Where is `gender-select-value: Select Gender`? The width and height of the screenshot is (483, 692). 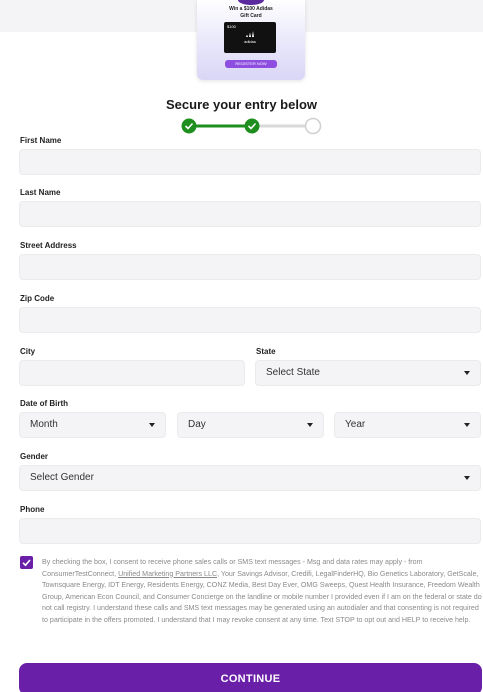
gender-select-value: Select Gender is located at coordinates (62, 477).